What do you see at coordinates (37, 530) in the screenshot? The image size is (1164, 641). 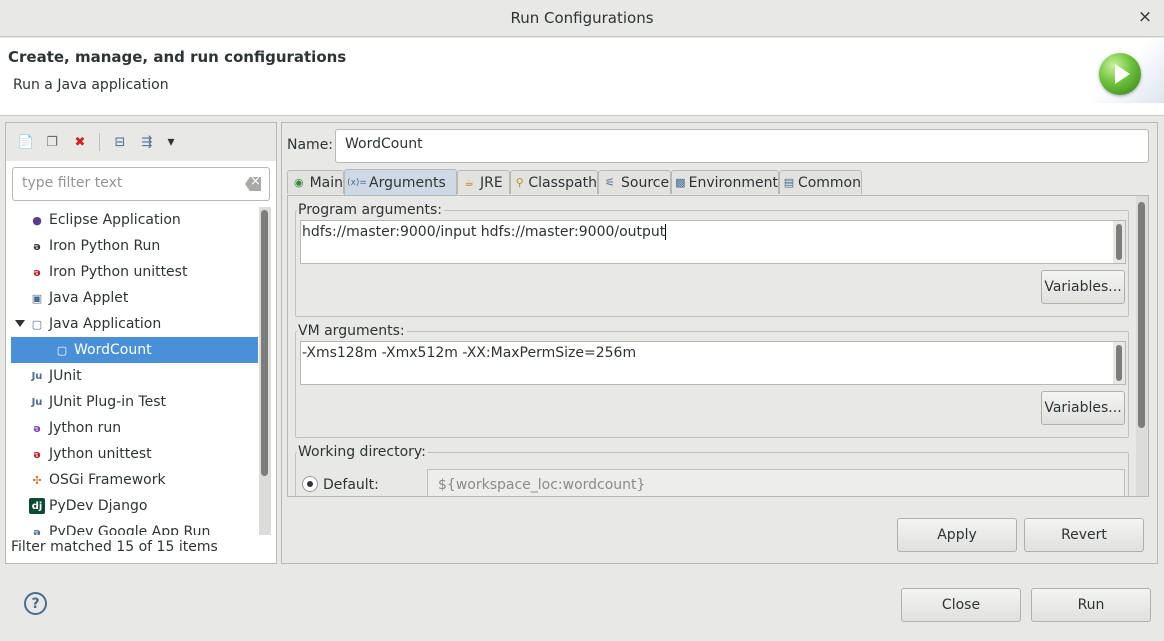 I see `google-app-icon: ǝ` at bounding box center [37, 530].